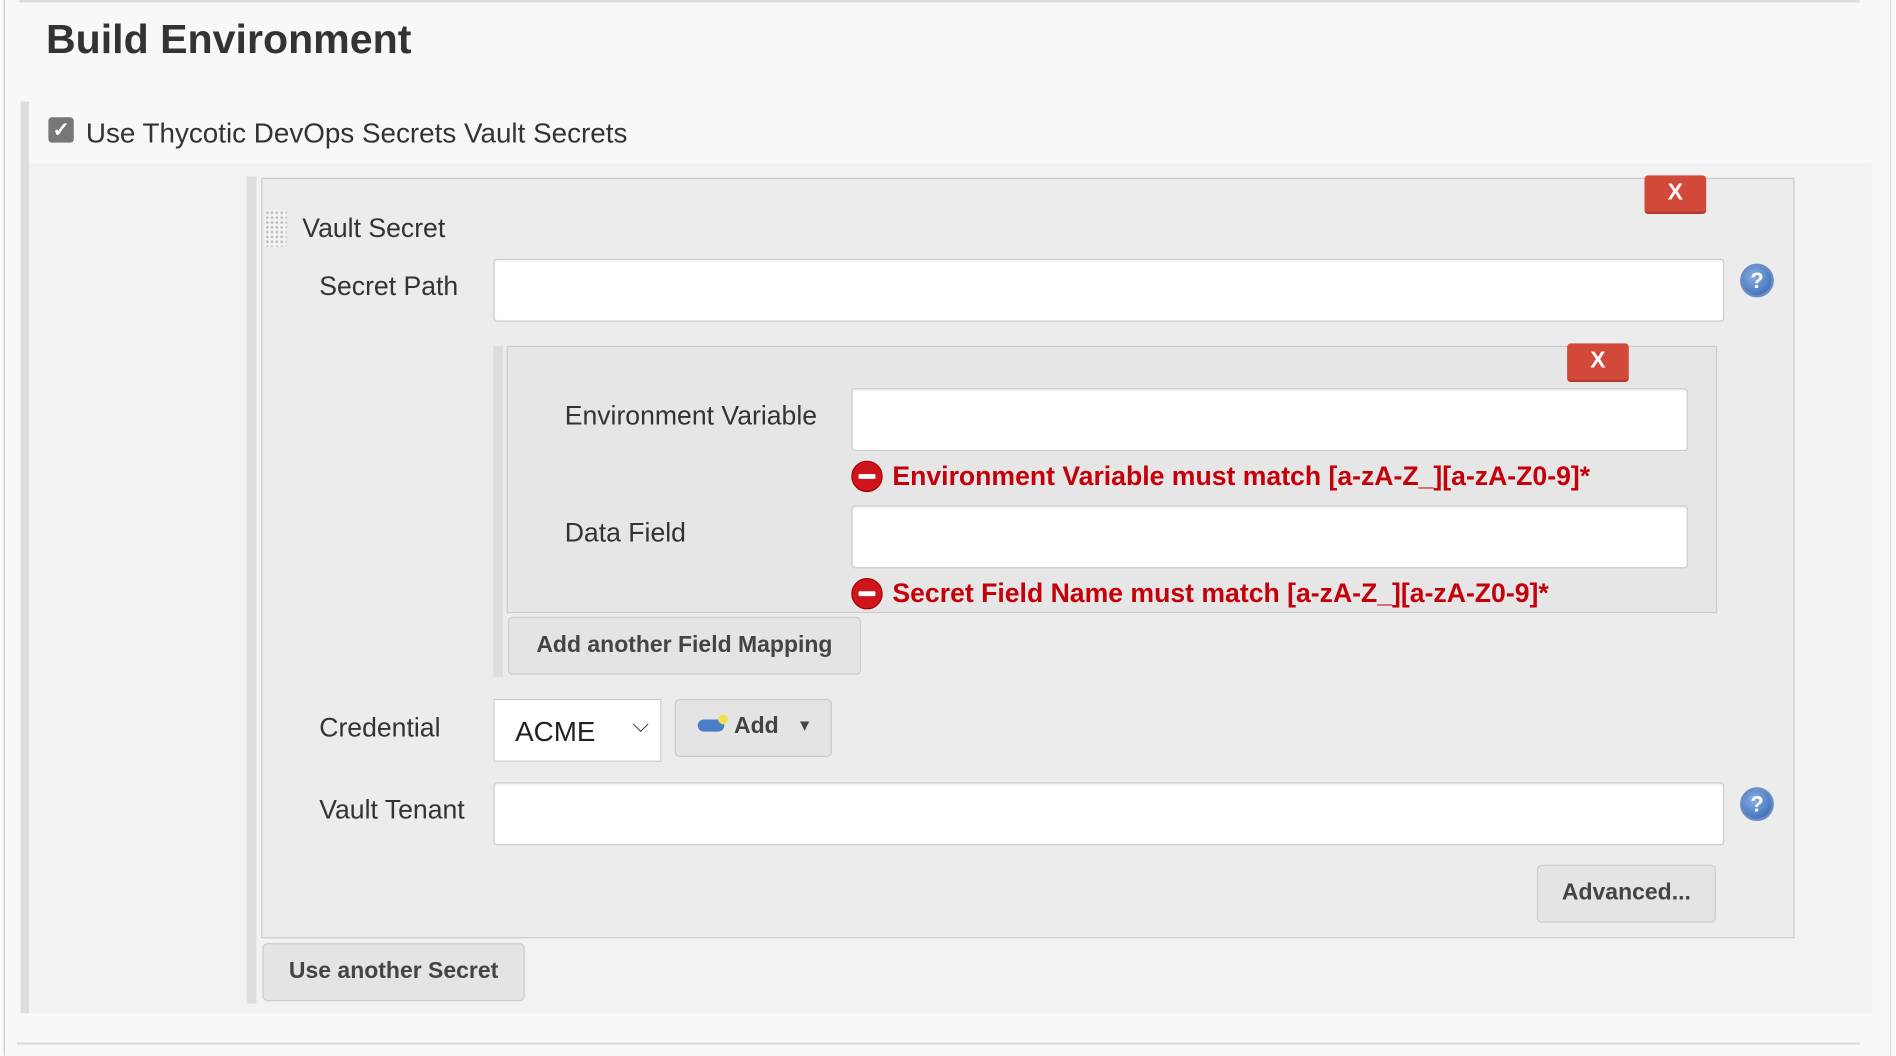 This screenshot has width=1896, height=1056. What do you see at coordinates (228, 39) in the screenshot?
I see `section-title: Build Environment` at bounding box center [228, 39].